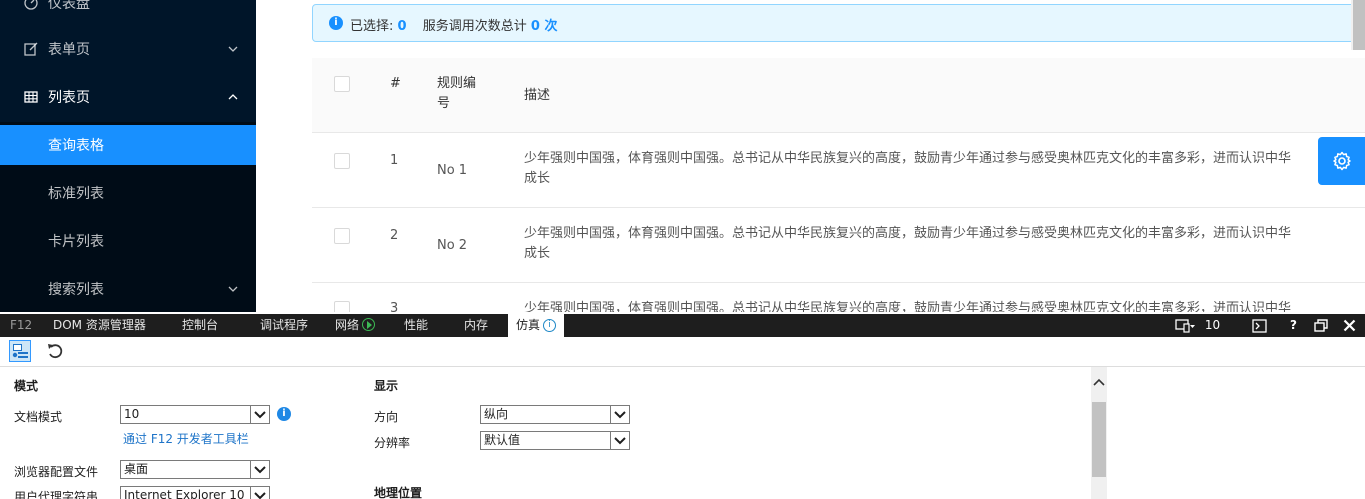 The height and width of the screenshot is (499, 1365). I want to click on browser-profile-select: 桌面, so click(195, 469).